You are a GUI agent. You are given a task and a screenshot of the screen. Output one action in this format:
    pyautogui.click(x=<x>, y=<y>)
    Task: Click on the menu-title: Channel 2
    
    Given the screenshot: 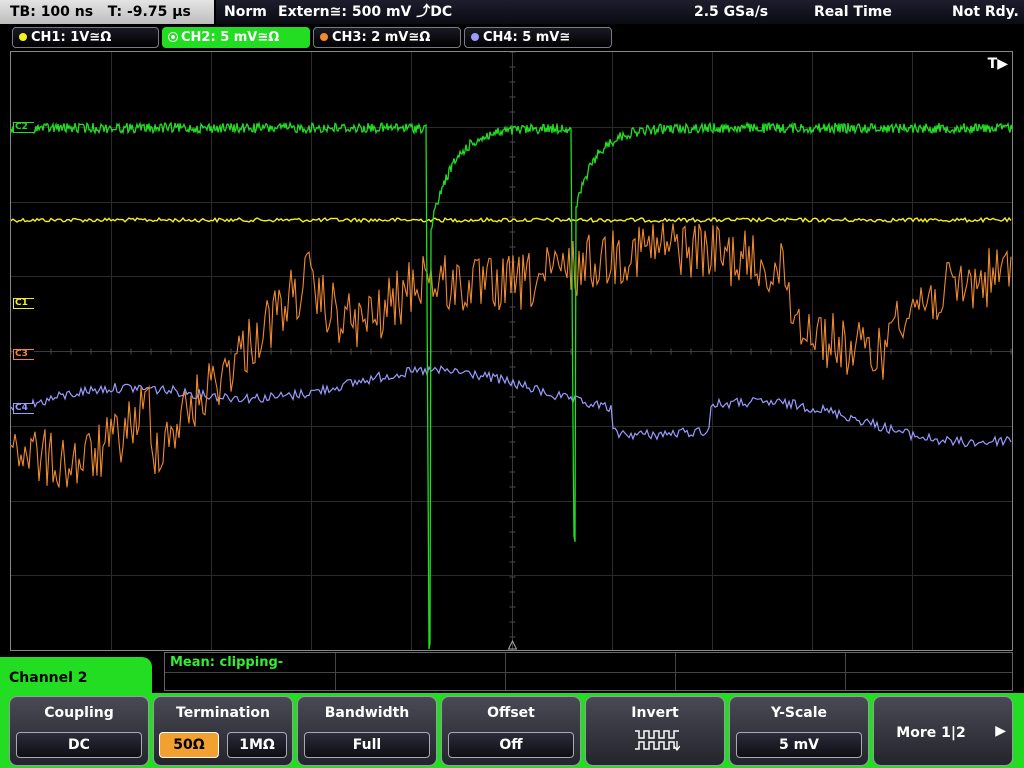 What is the action you would take?
    pyautogui.click(x=48, y=678)
    